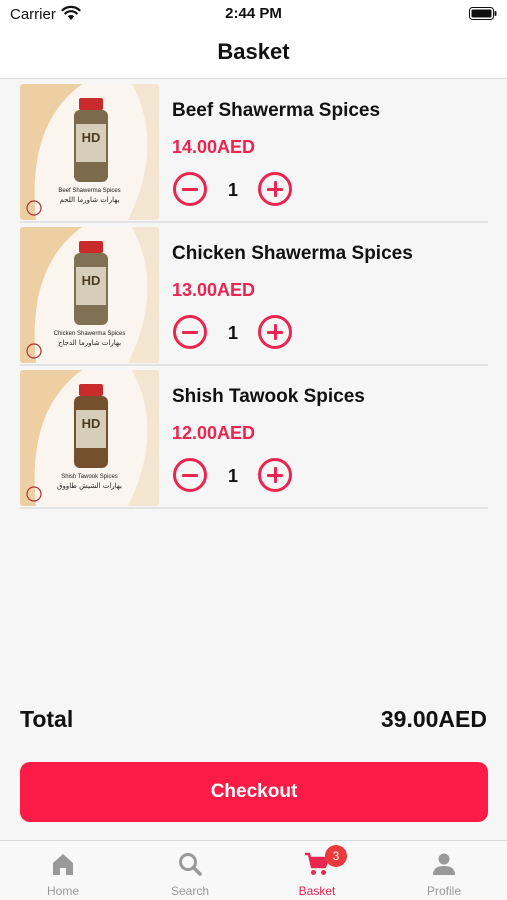 The width and height of the screenshot is (507, 900). Describe the element at coordinates (89, 486) in the screenshot. I see `image-label-ar: بهارات الشيش طاووق` at that location.